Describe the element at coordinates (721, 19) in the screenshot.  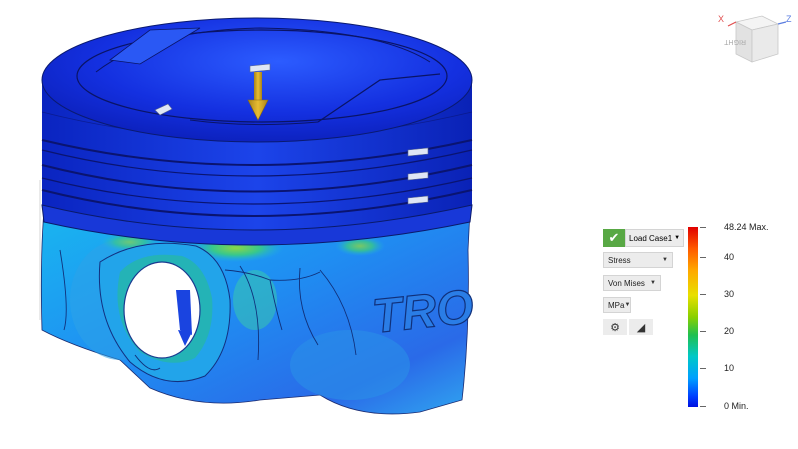
I see `axis-x-label: X` at that location.